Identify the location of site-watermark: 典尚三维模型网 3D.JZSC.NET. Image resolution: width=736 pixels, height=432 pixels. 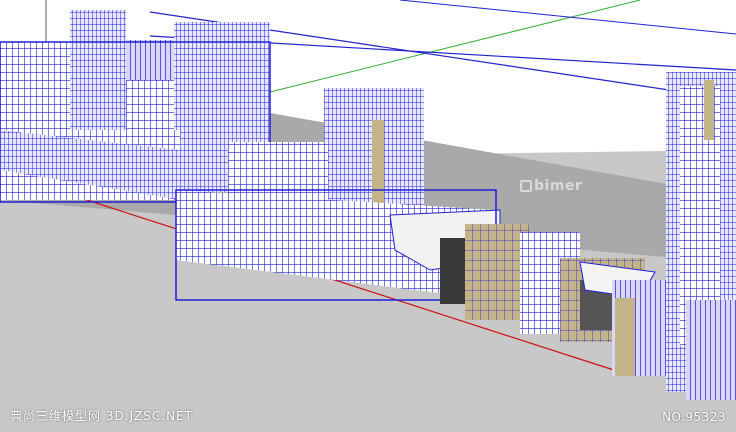
(101, 416).